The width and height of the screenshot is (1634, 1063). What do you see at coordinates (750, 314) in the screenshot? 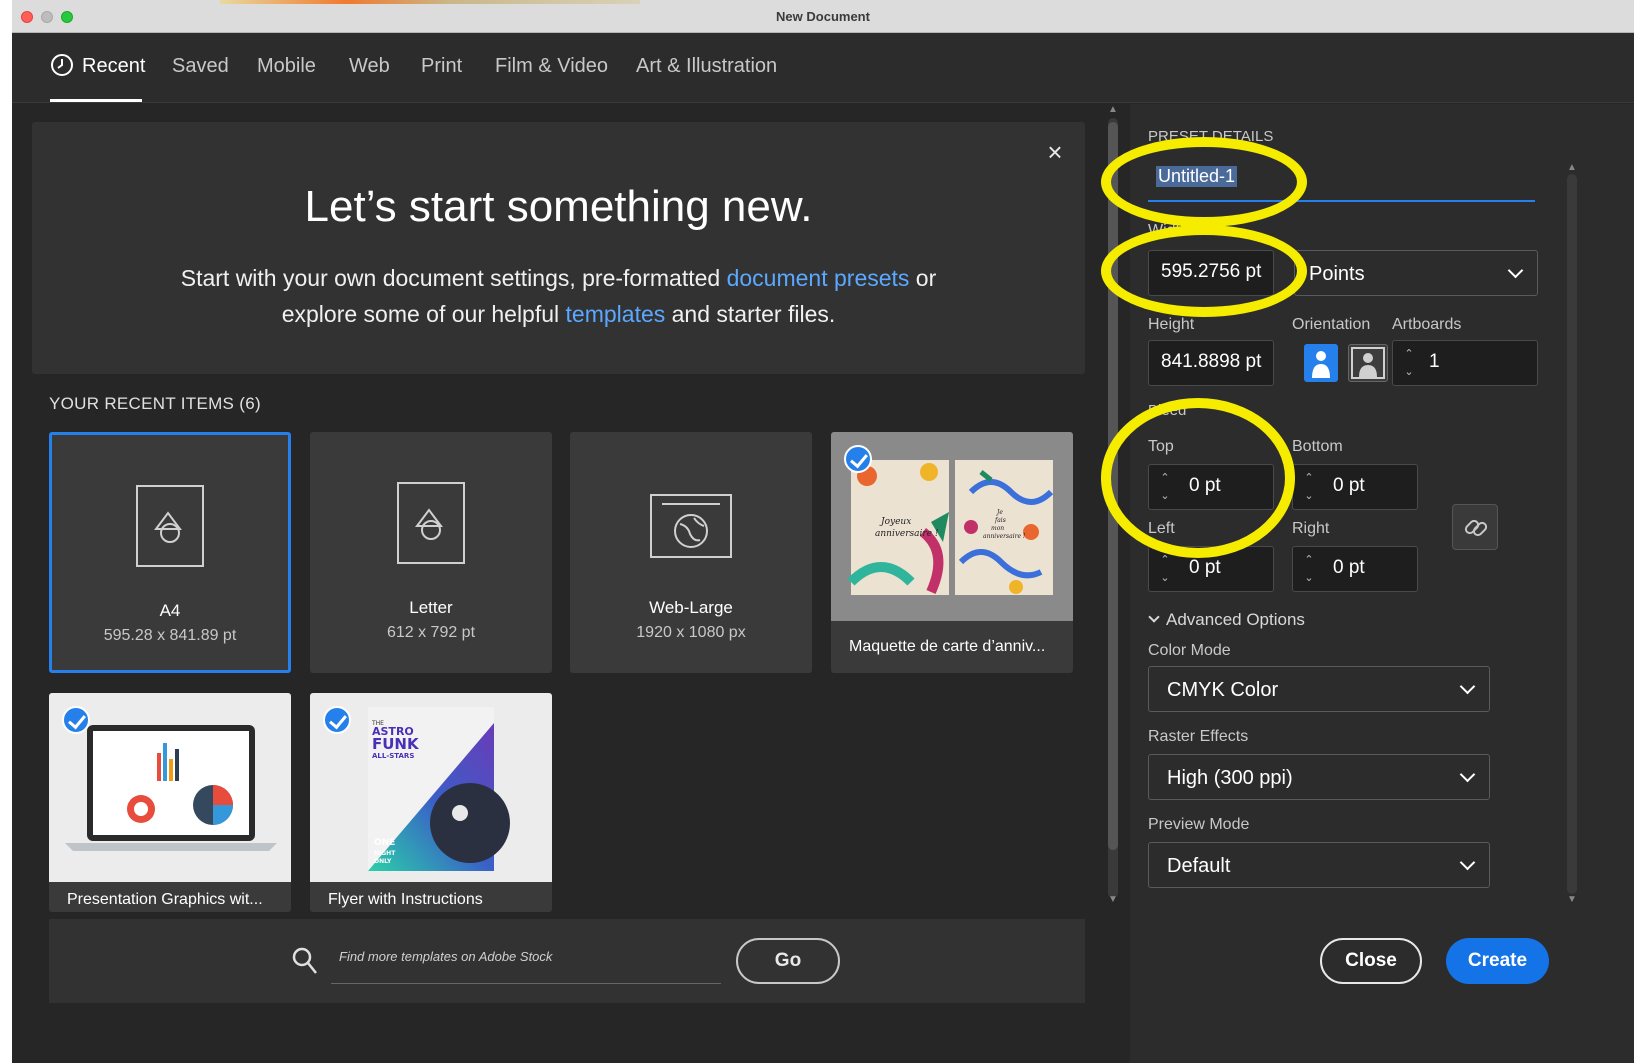
I see `banner-text: and starter files.` at bounding box center [750, 314].